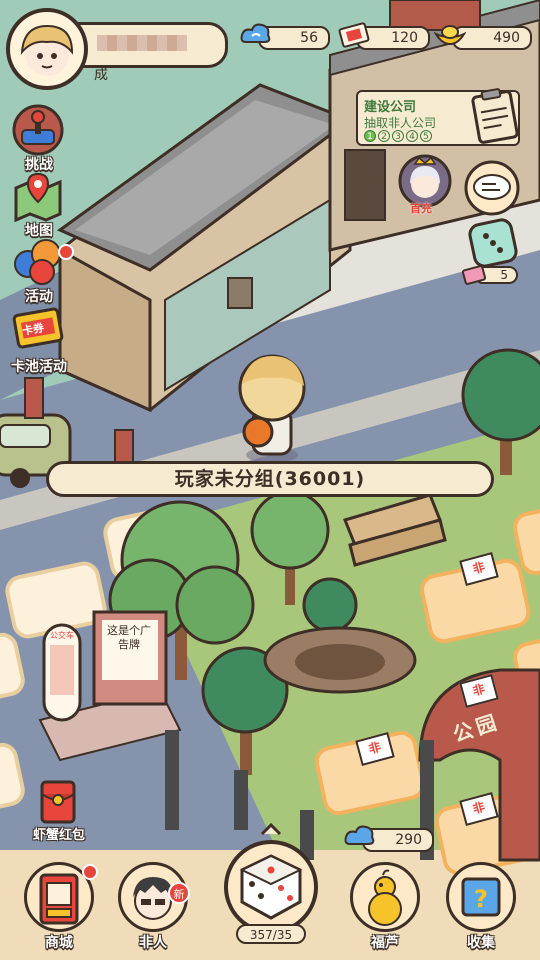 This screenshot has width=540, height=960. Describe the element at coordinates (39, 297) in the screenshot. I see `activity-label: 活动` at that location.